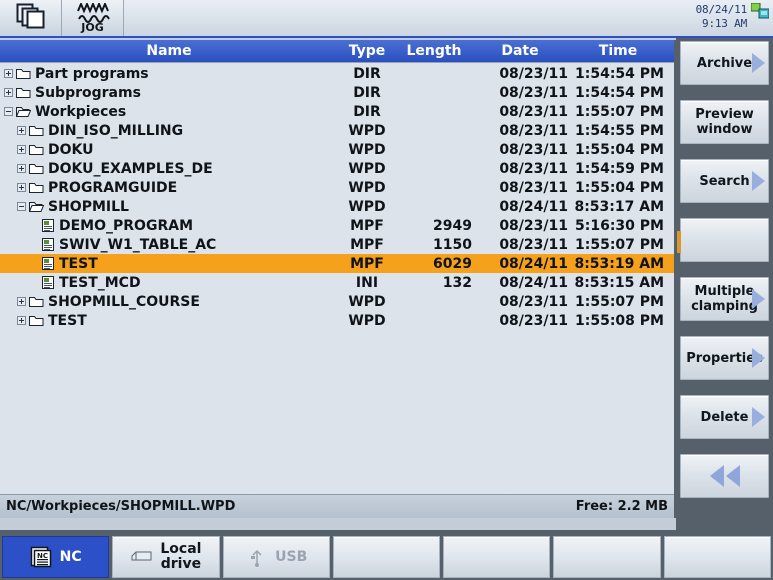  I want to click on file-name-text: Subprograms, so click(88, 92).